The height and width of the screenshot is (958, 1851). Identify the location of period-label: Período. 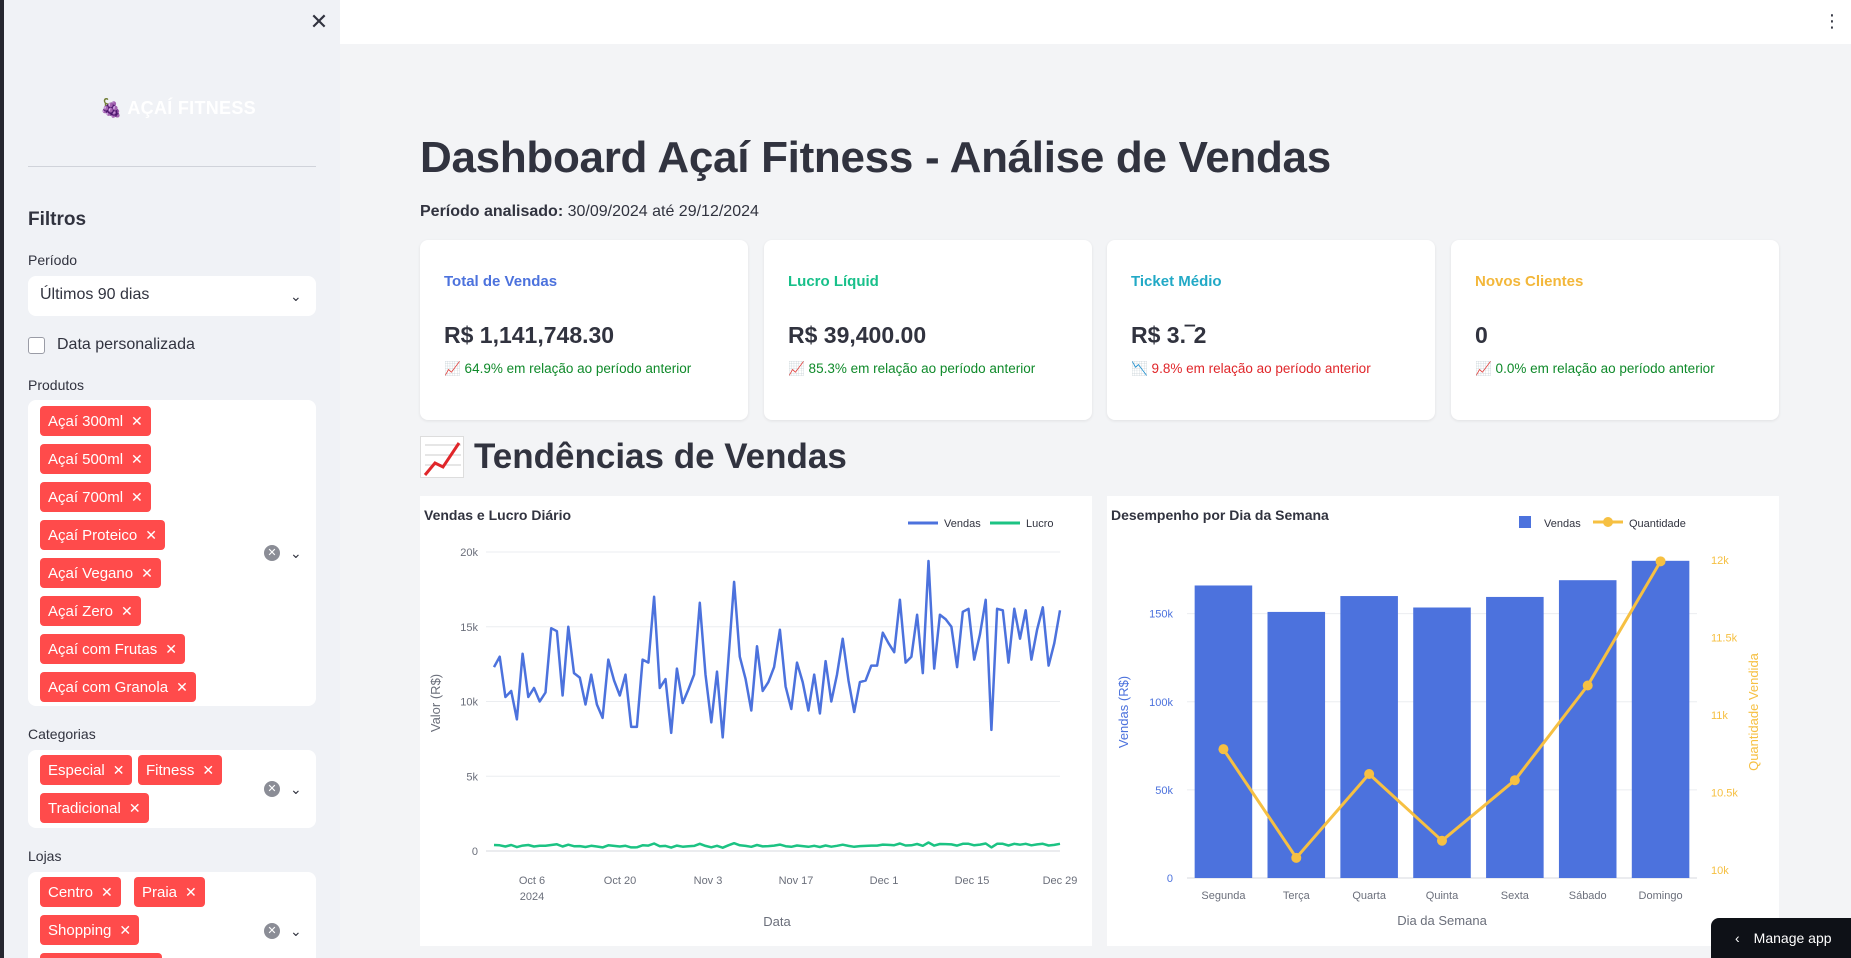
(53, 260).